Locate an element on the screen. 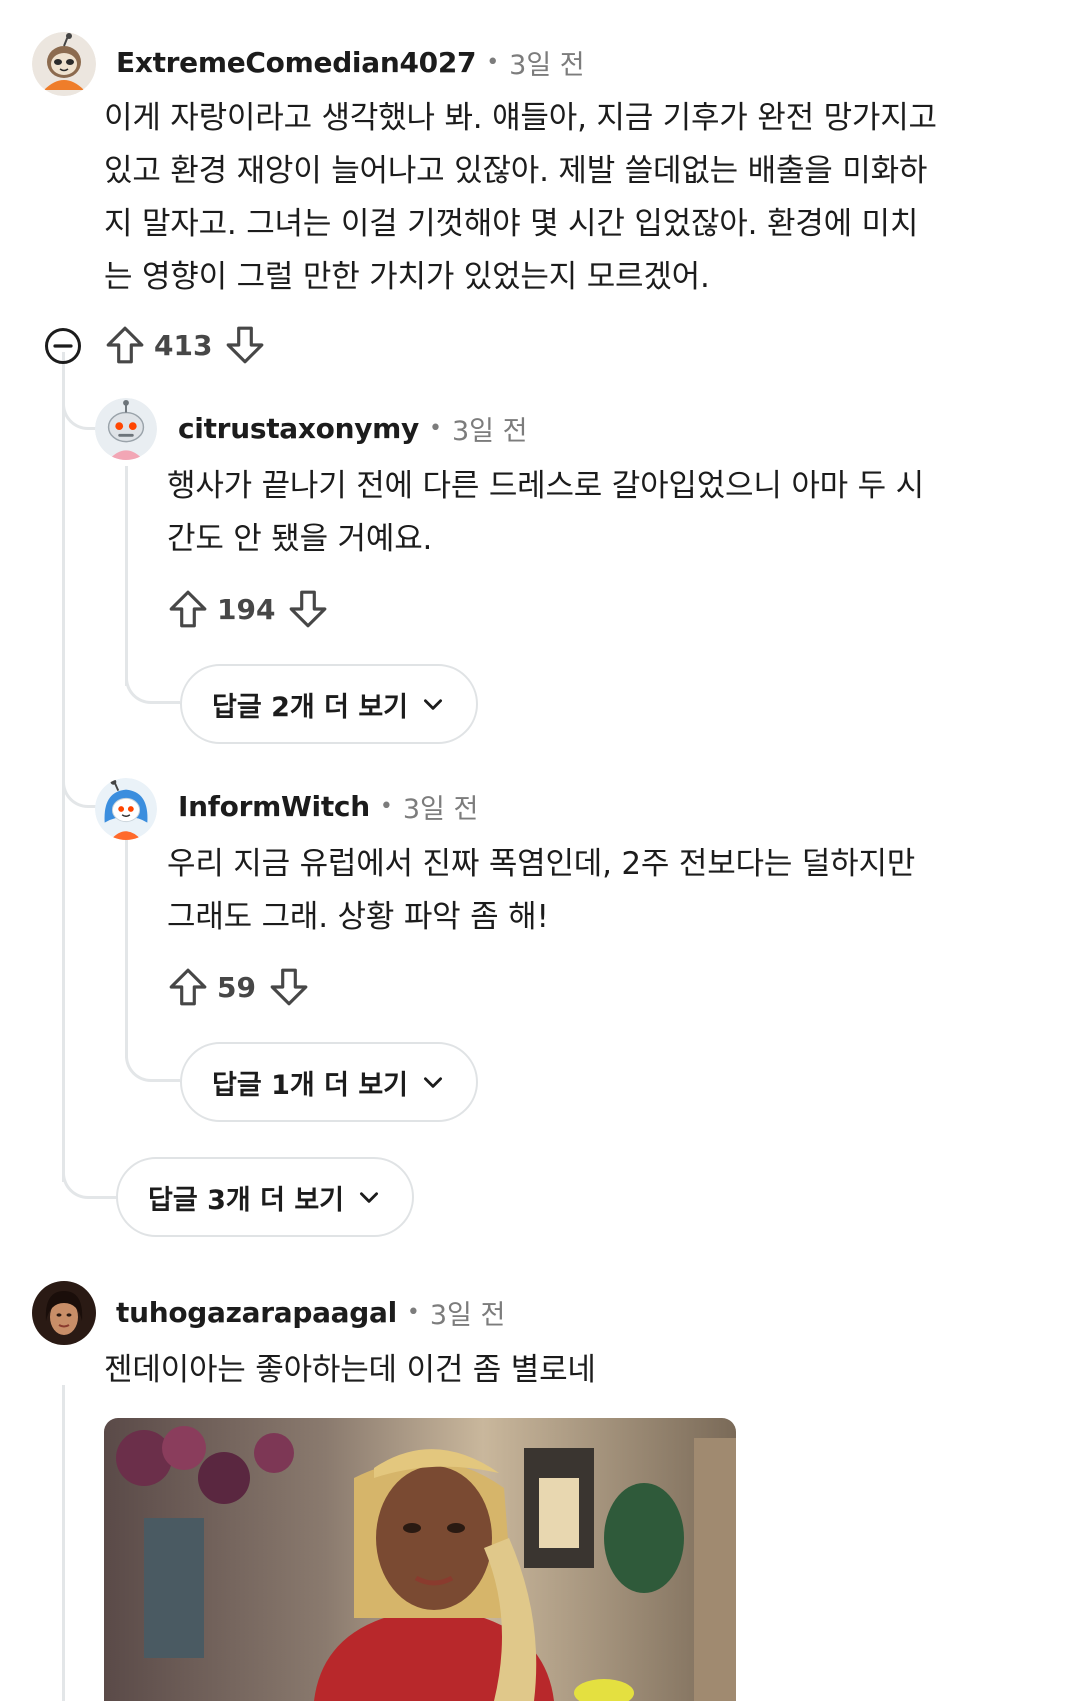 This screenshot has height=1701, width=1066. username: citrustaxonymy is located at coordinates (298, 428).